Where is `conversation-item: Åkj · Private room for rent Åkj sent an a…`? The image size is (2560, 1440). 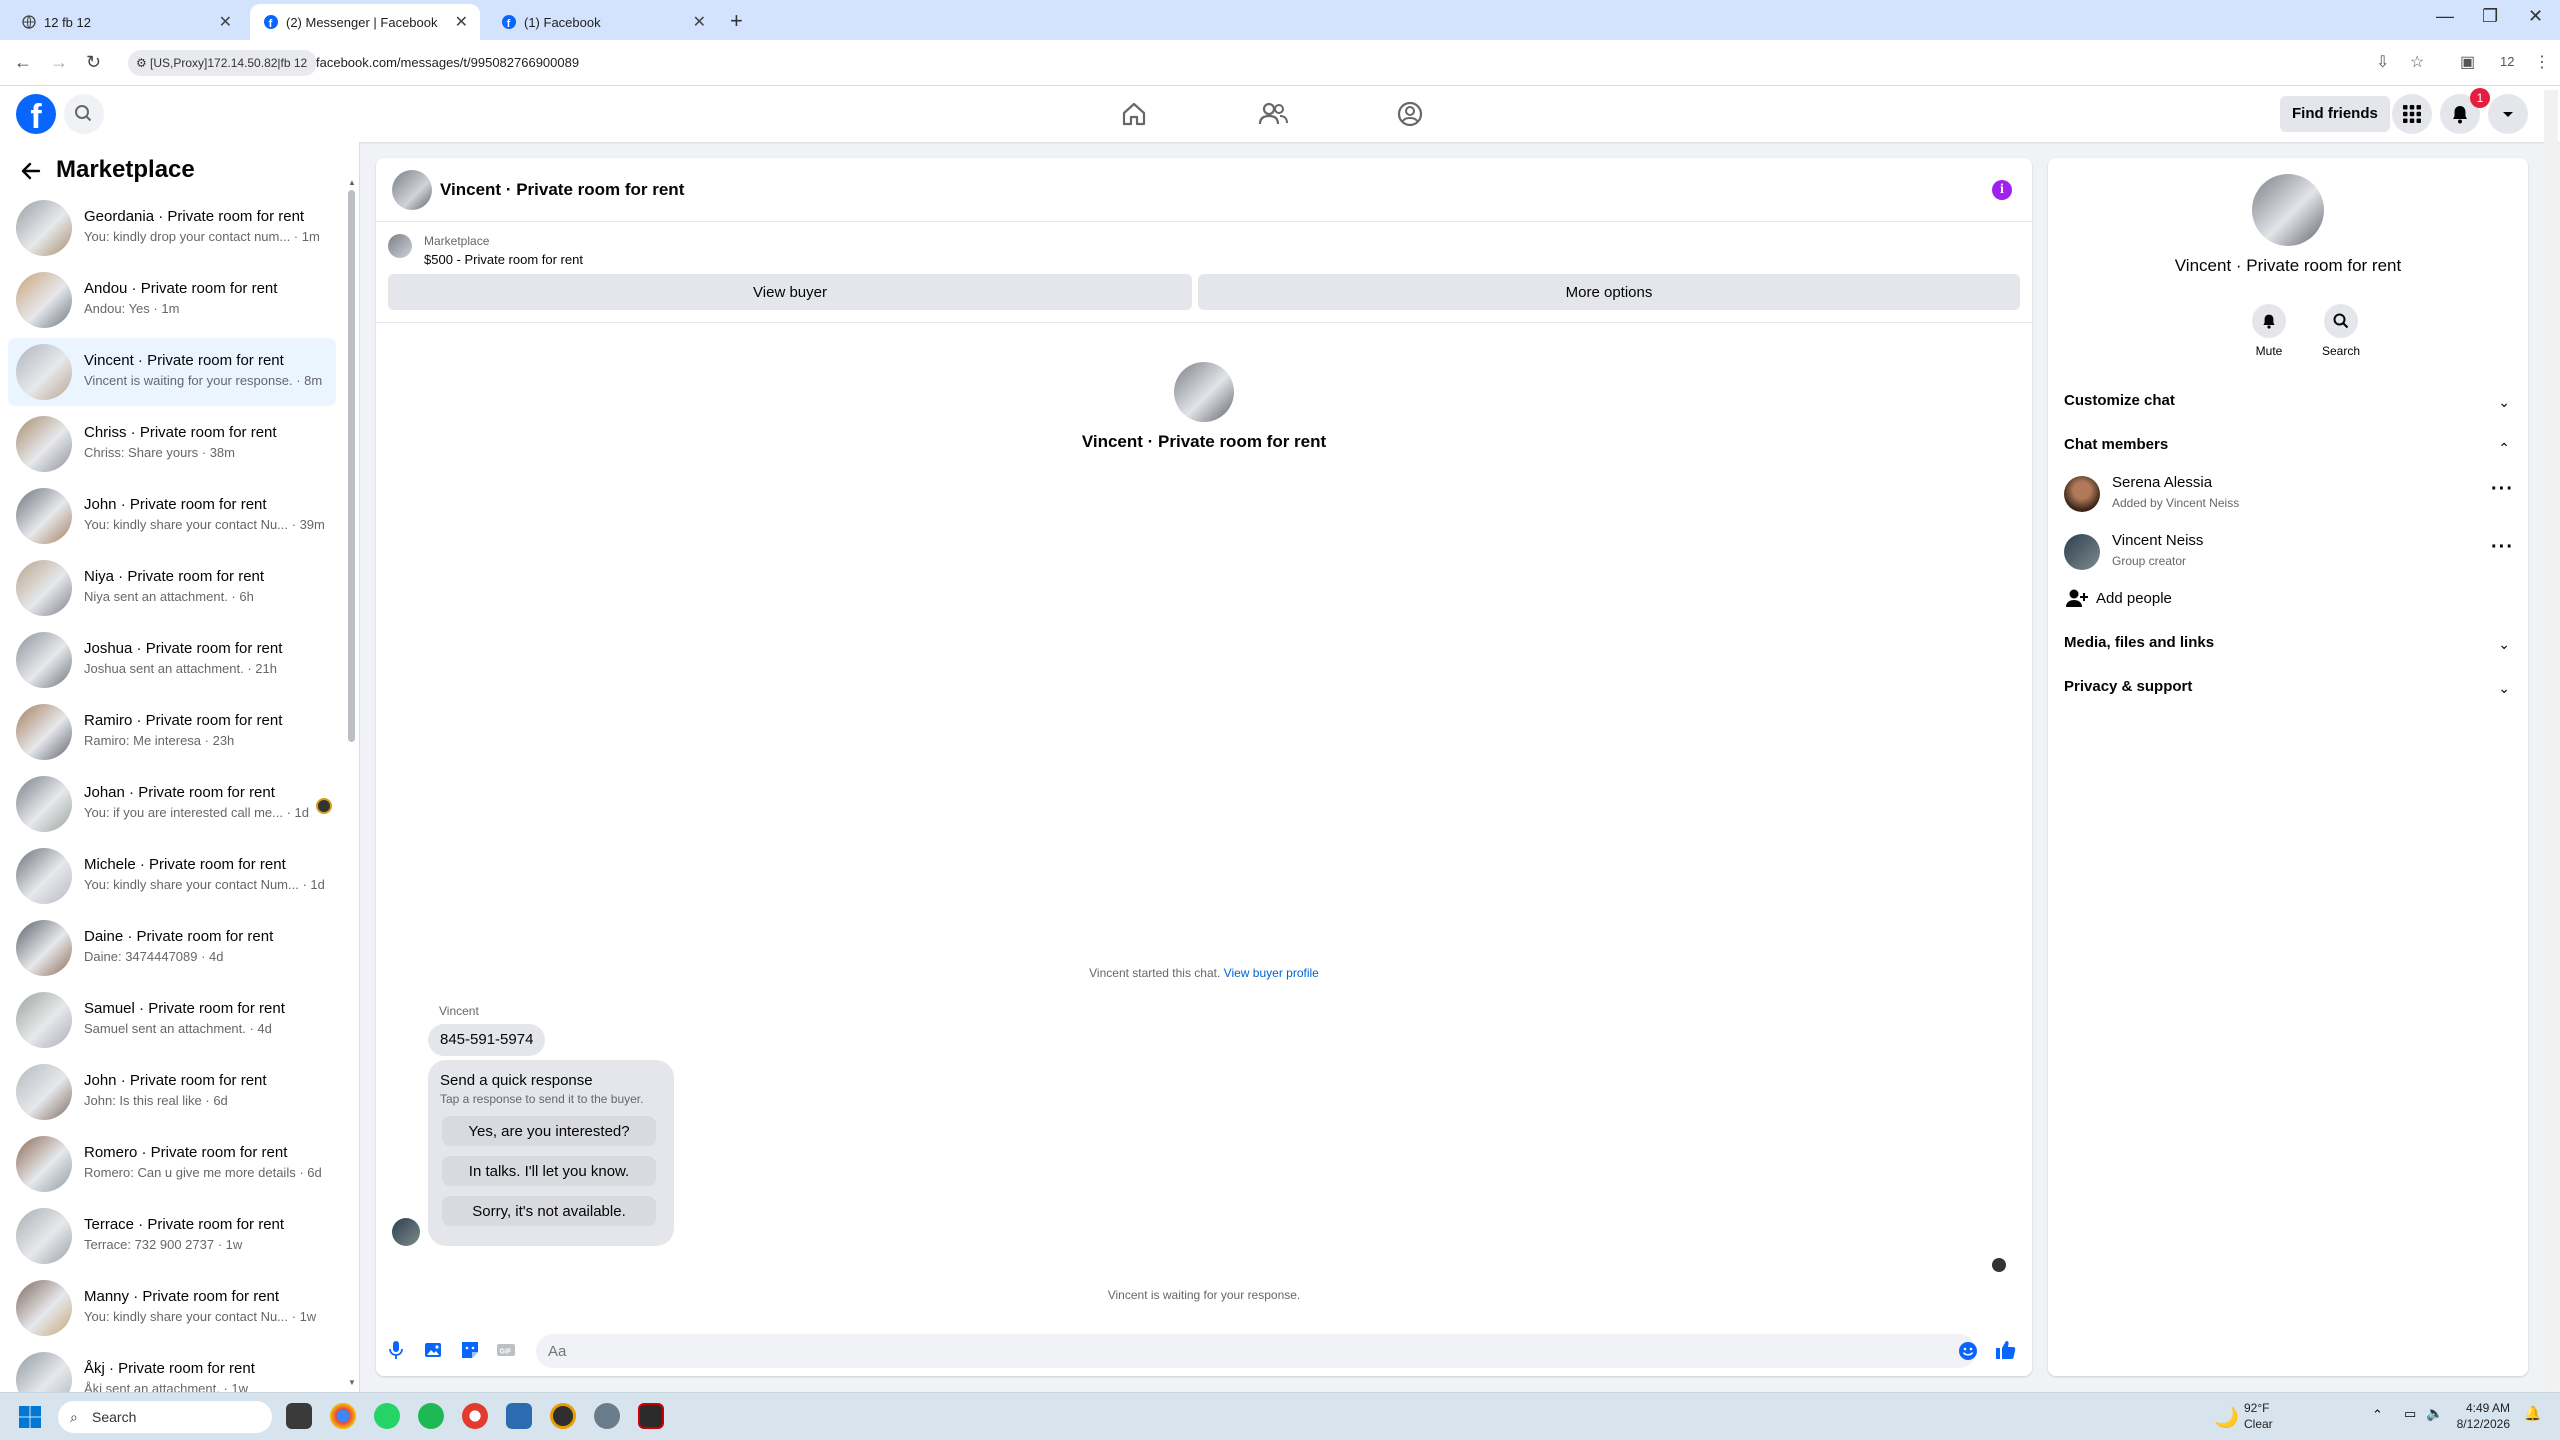
conversation-item: Åkj · Private room for rent Åkj sent an a… is located at coordinates (172, 1369).